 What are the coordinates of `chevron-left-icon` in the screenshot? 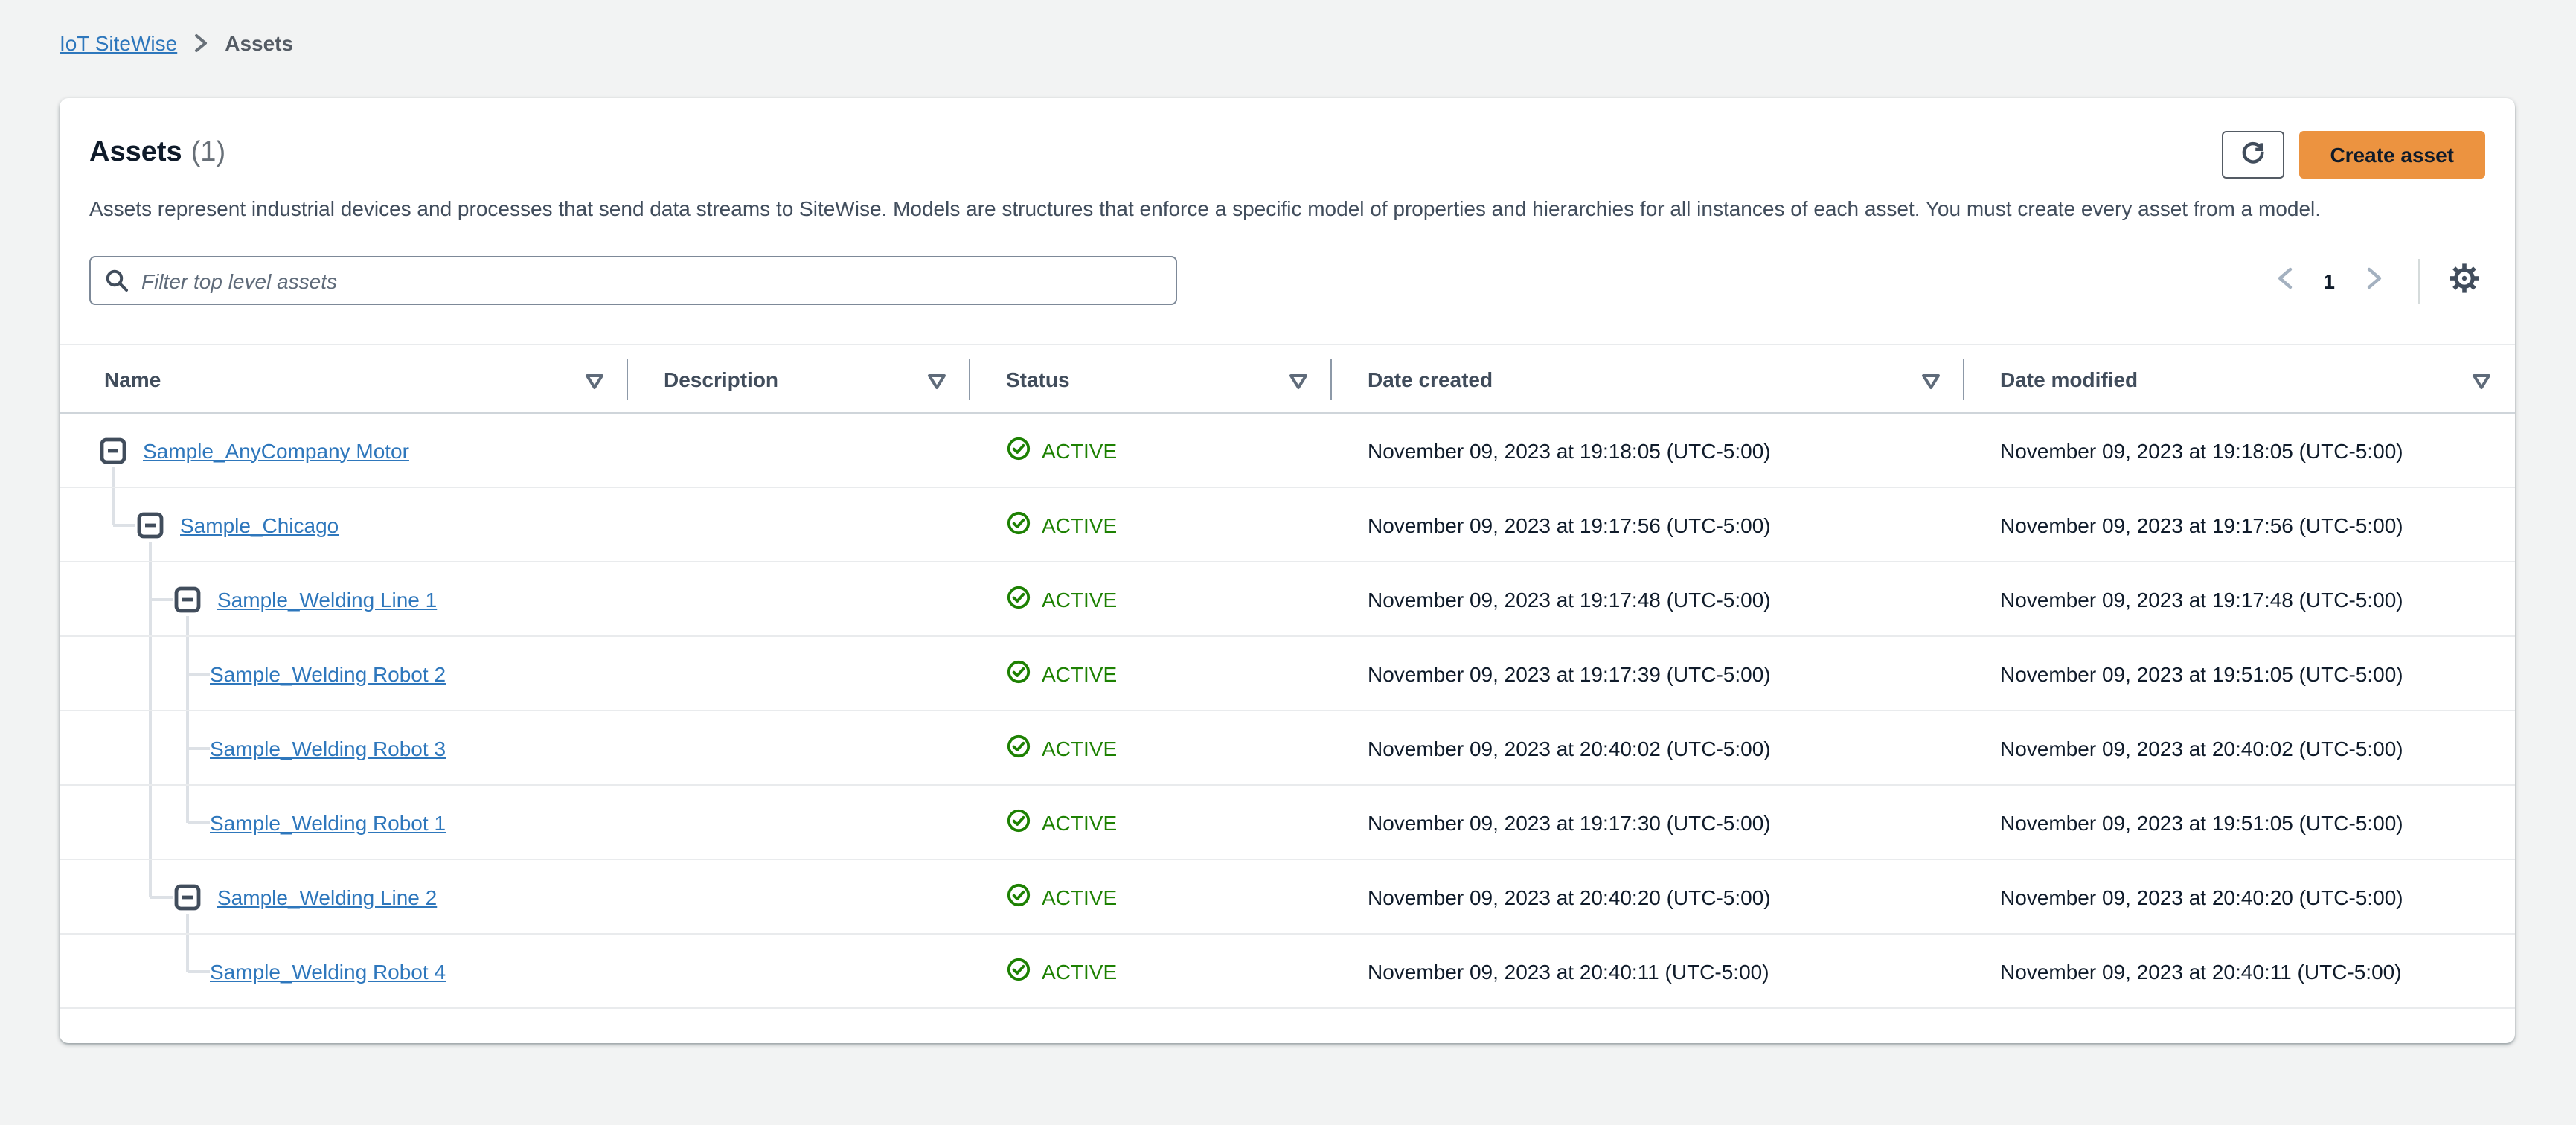 It's located at (2284, 280).